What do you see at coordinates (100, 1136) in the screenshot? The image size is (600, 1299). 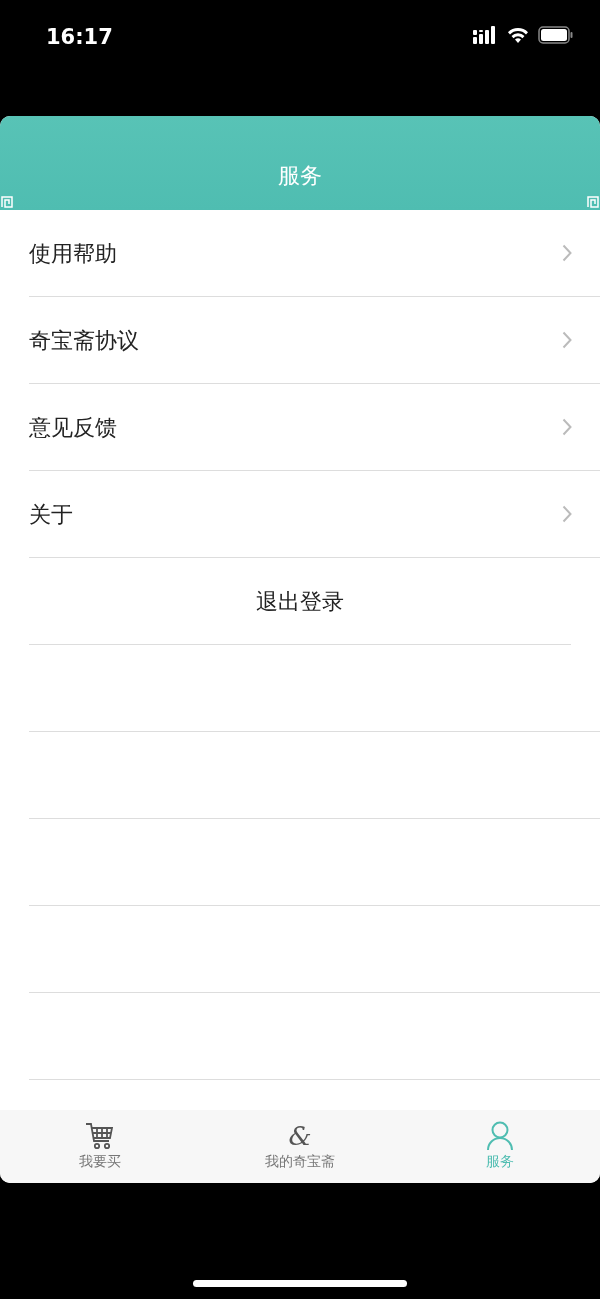 I see `cart-icon` at bounding box center [100, 1136].